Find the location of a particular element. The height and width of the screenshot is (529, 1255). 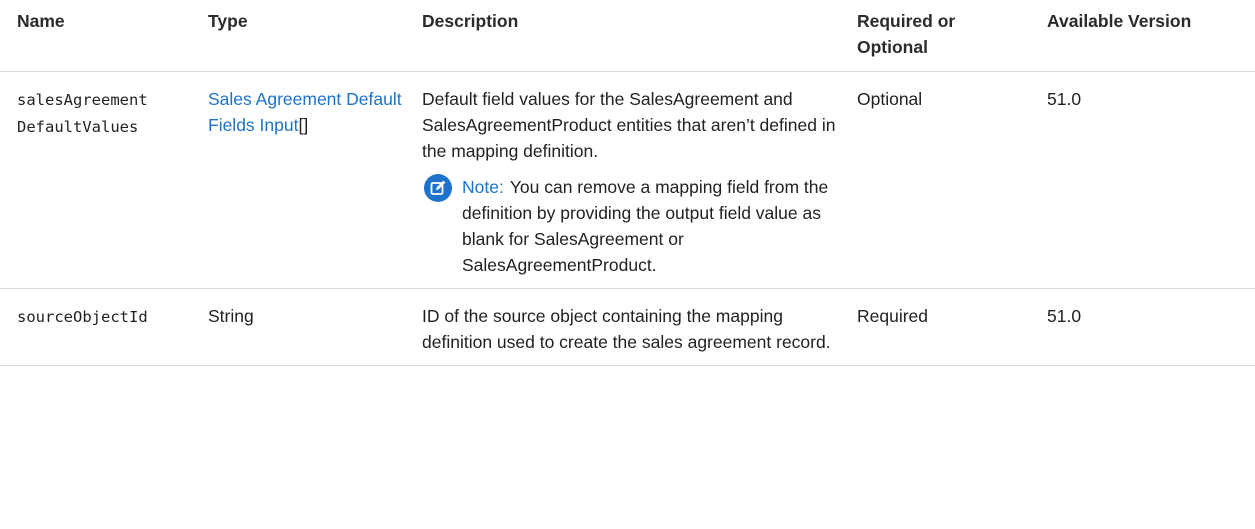

header-required-or-optional: Required or Optional is located at coordinates (944, 36).